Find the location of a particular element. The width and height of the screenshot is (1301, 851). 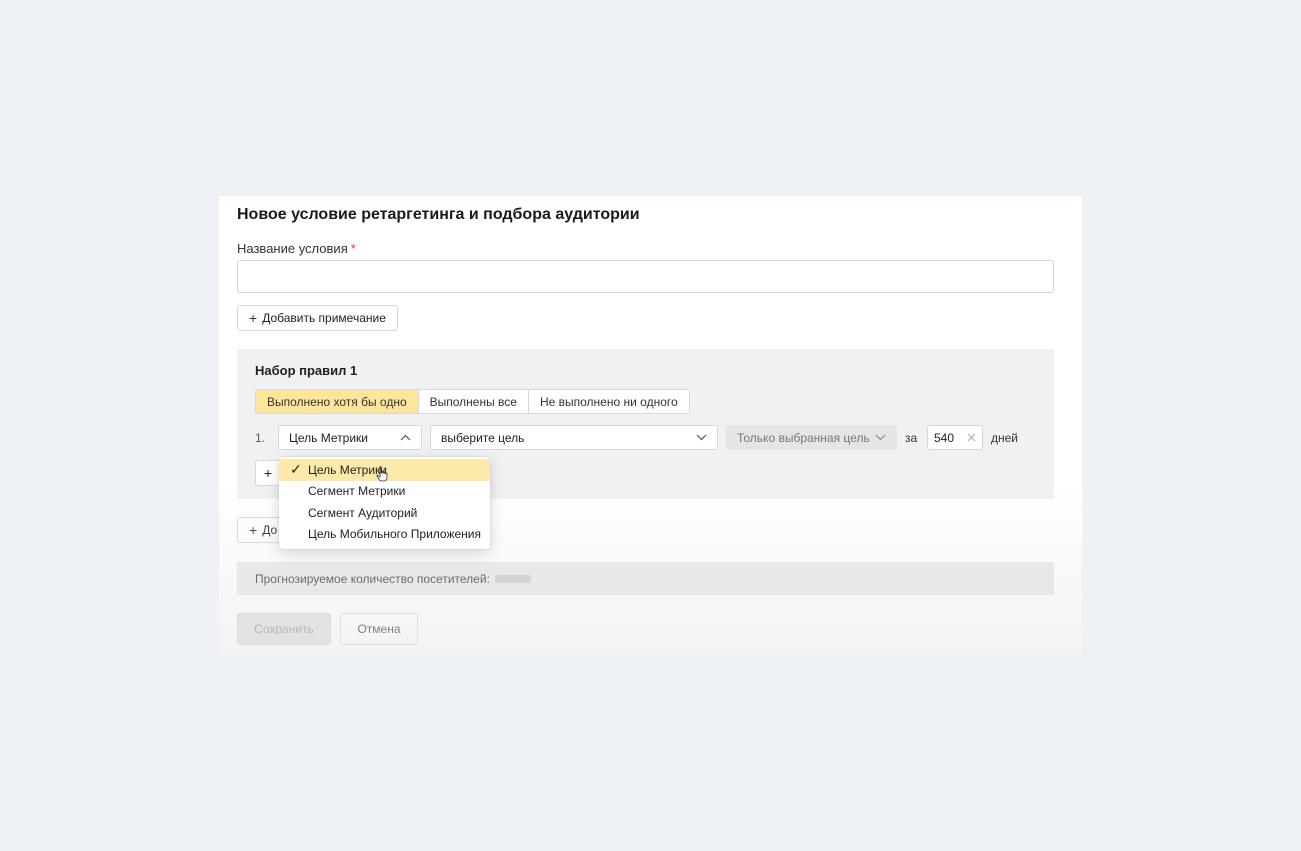

clear-icon is located at coordinates (971, 437).